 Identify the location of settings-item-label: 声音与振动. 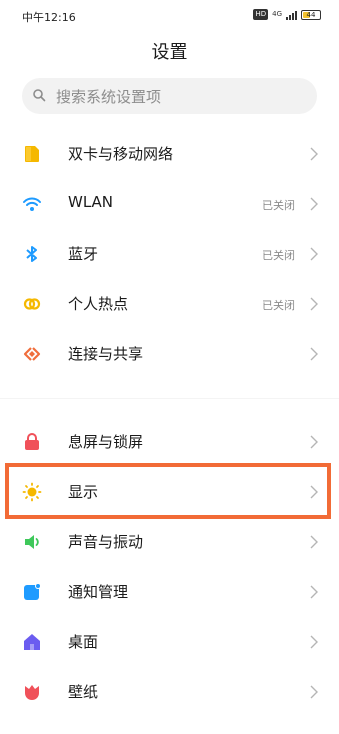
(106, 542).